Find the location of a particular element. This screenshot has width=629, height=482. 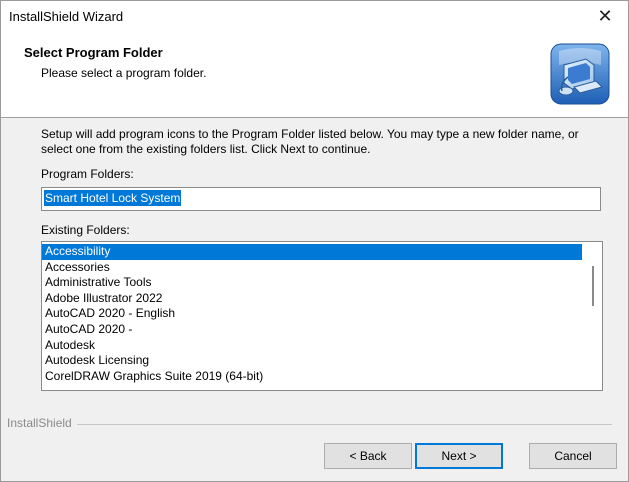

close-button: ✕ is located at coordinates (605, 16).